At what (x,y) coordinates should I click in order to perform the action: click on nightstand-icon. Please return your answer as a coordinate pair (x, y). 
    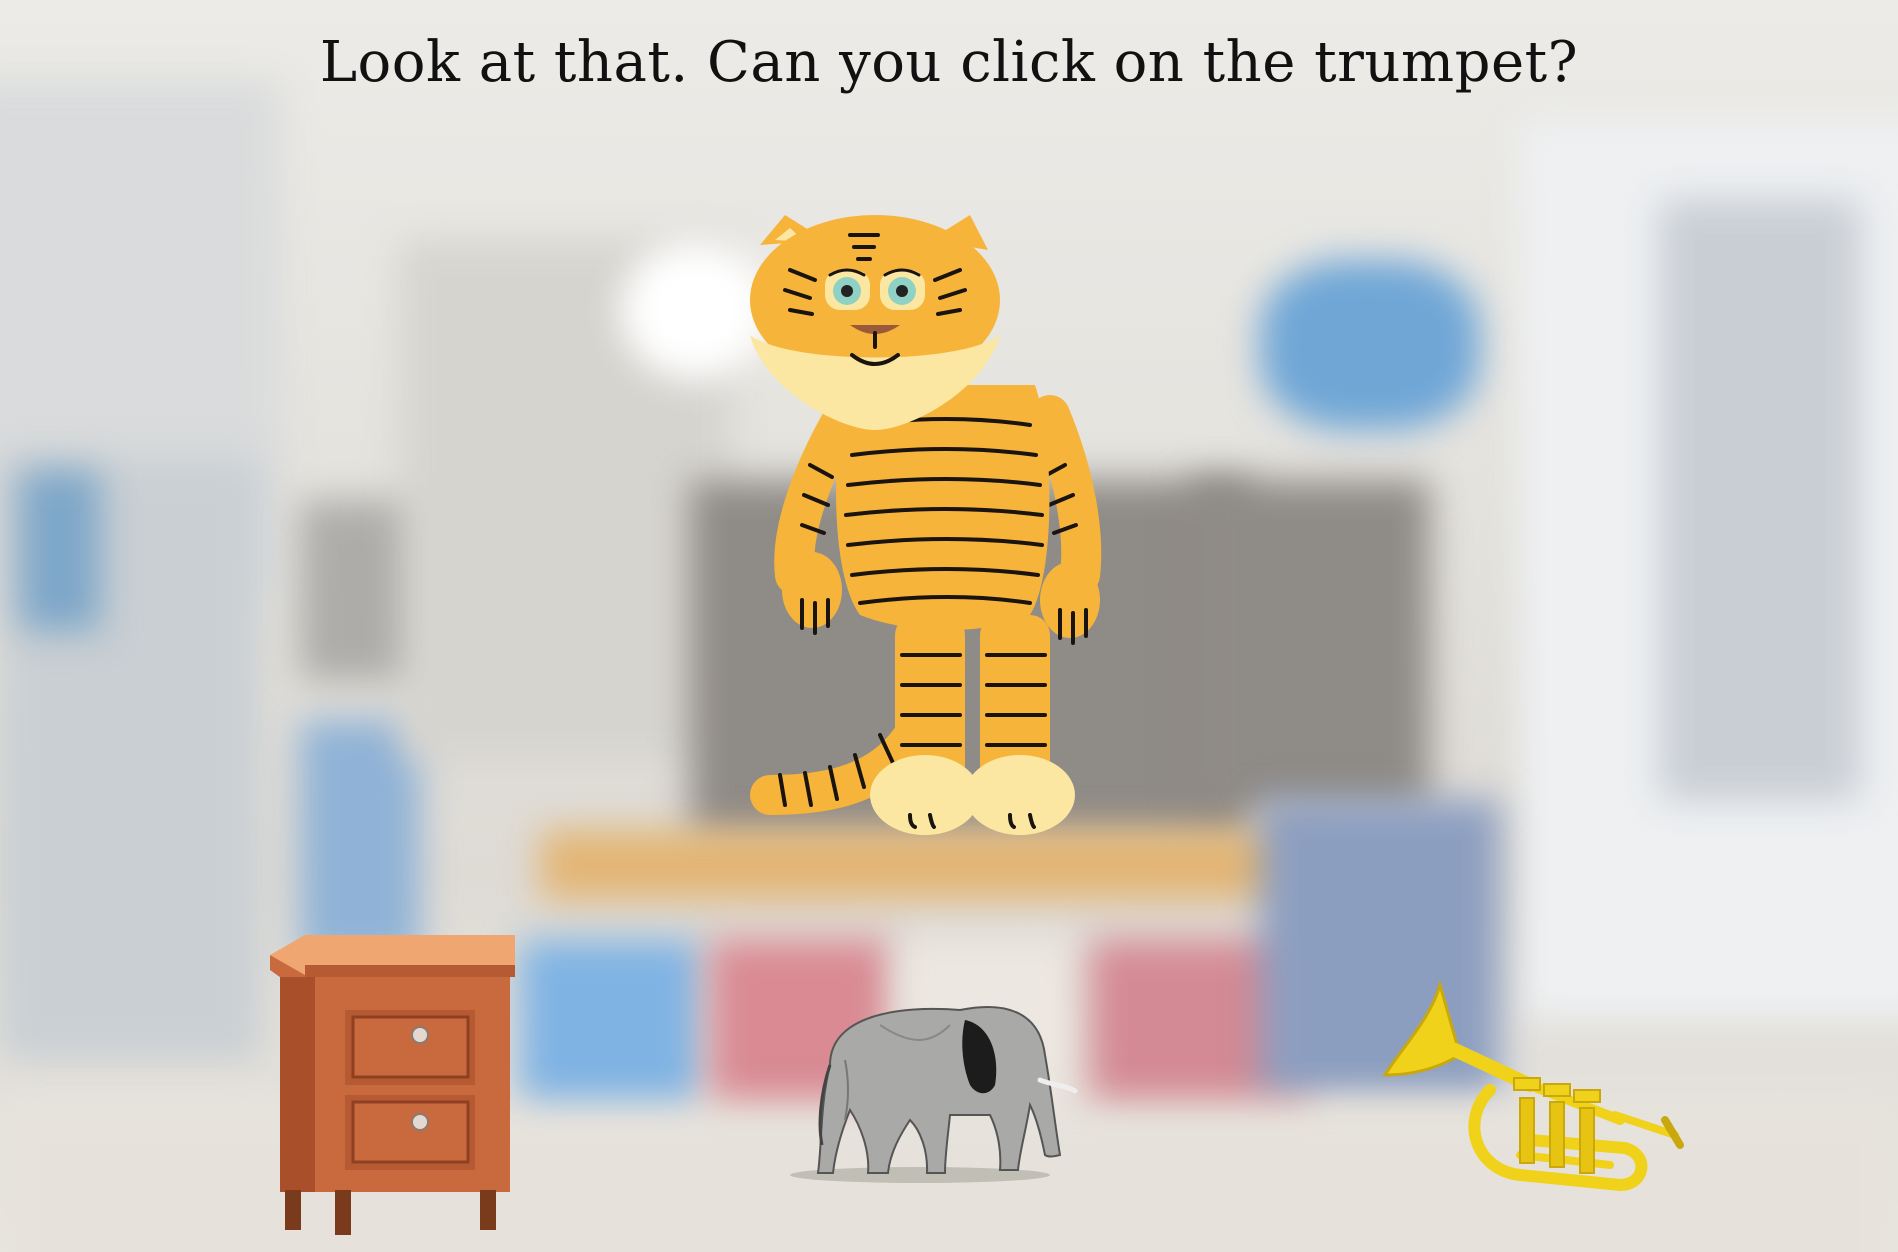
    Looking at the image, I should click on (392, 1085).